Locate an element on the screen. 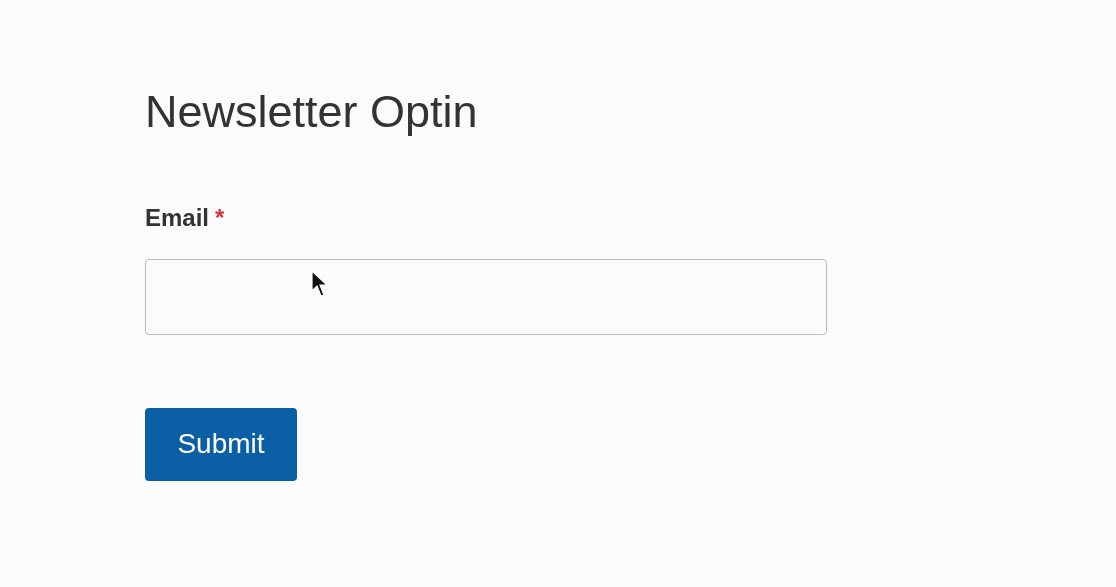 This screenshot has width=1116, height=587. field-label: Email is located at coordinates (177, 218).